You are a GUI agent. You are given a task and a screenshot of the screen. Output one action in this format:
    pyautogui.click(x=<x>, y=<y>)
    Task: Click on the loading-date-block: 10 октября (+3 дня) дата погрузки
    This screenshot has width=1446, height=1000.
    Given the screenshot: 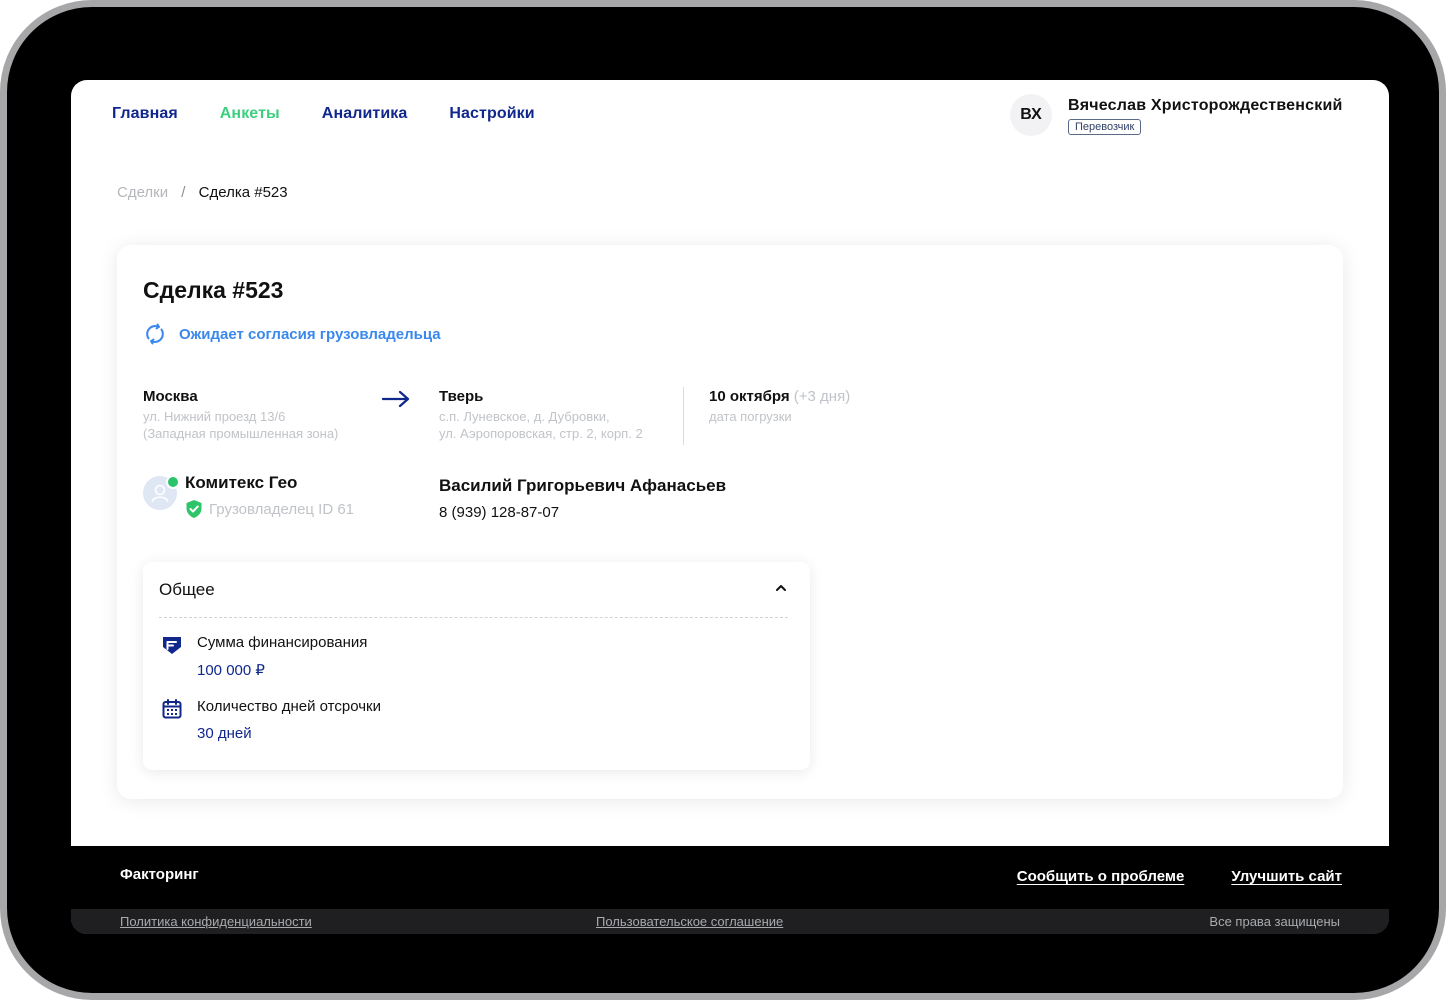 What is the action you would take?
    pyautogui.click(x=779, y=406)
    